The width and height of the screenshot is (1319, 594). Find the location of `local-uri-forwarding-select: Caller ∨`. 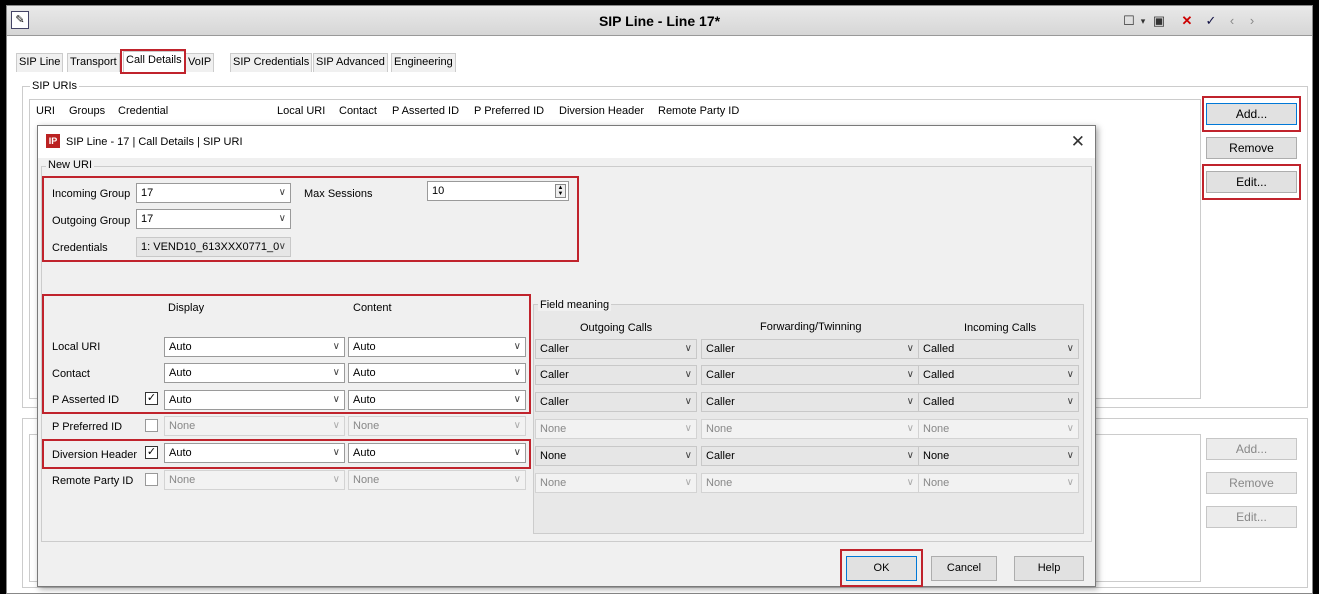

local-uri-forwarding-select: Caller ∨ is located at coordinates (810, 349).